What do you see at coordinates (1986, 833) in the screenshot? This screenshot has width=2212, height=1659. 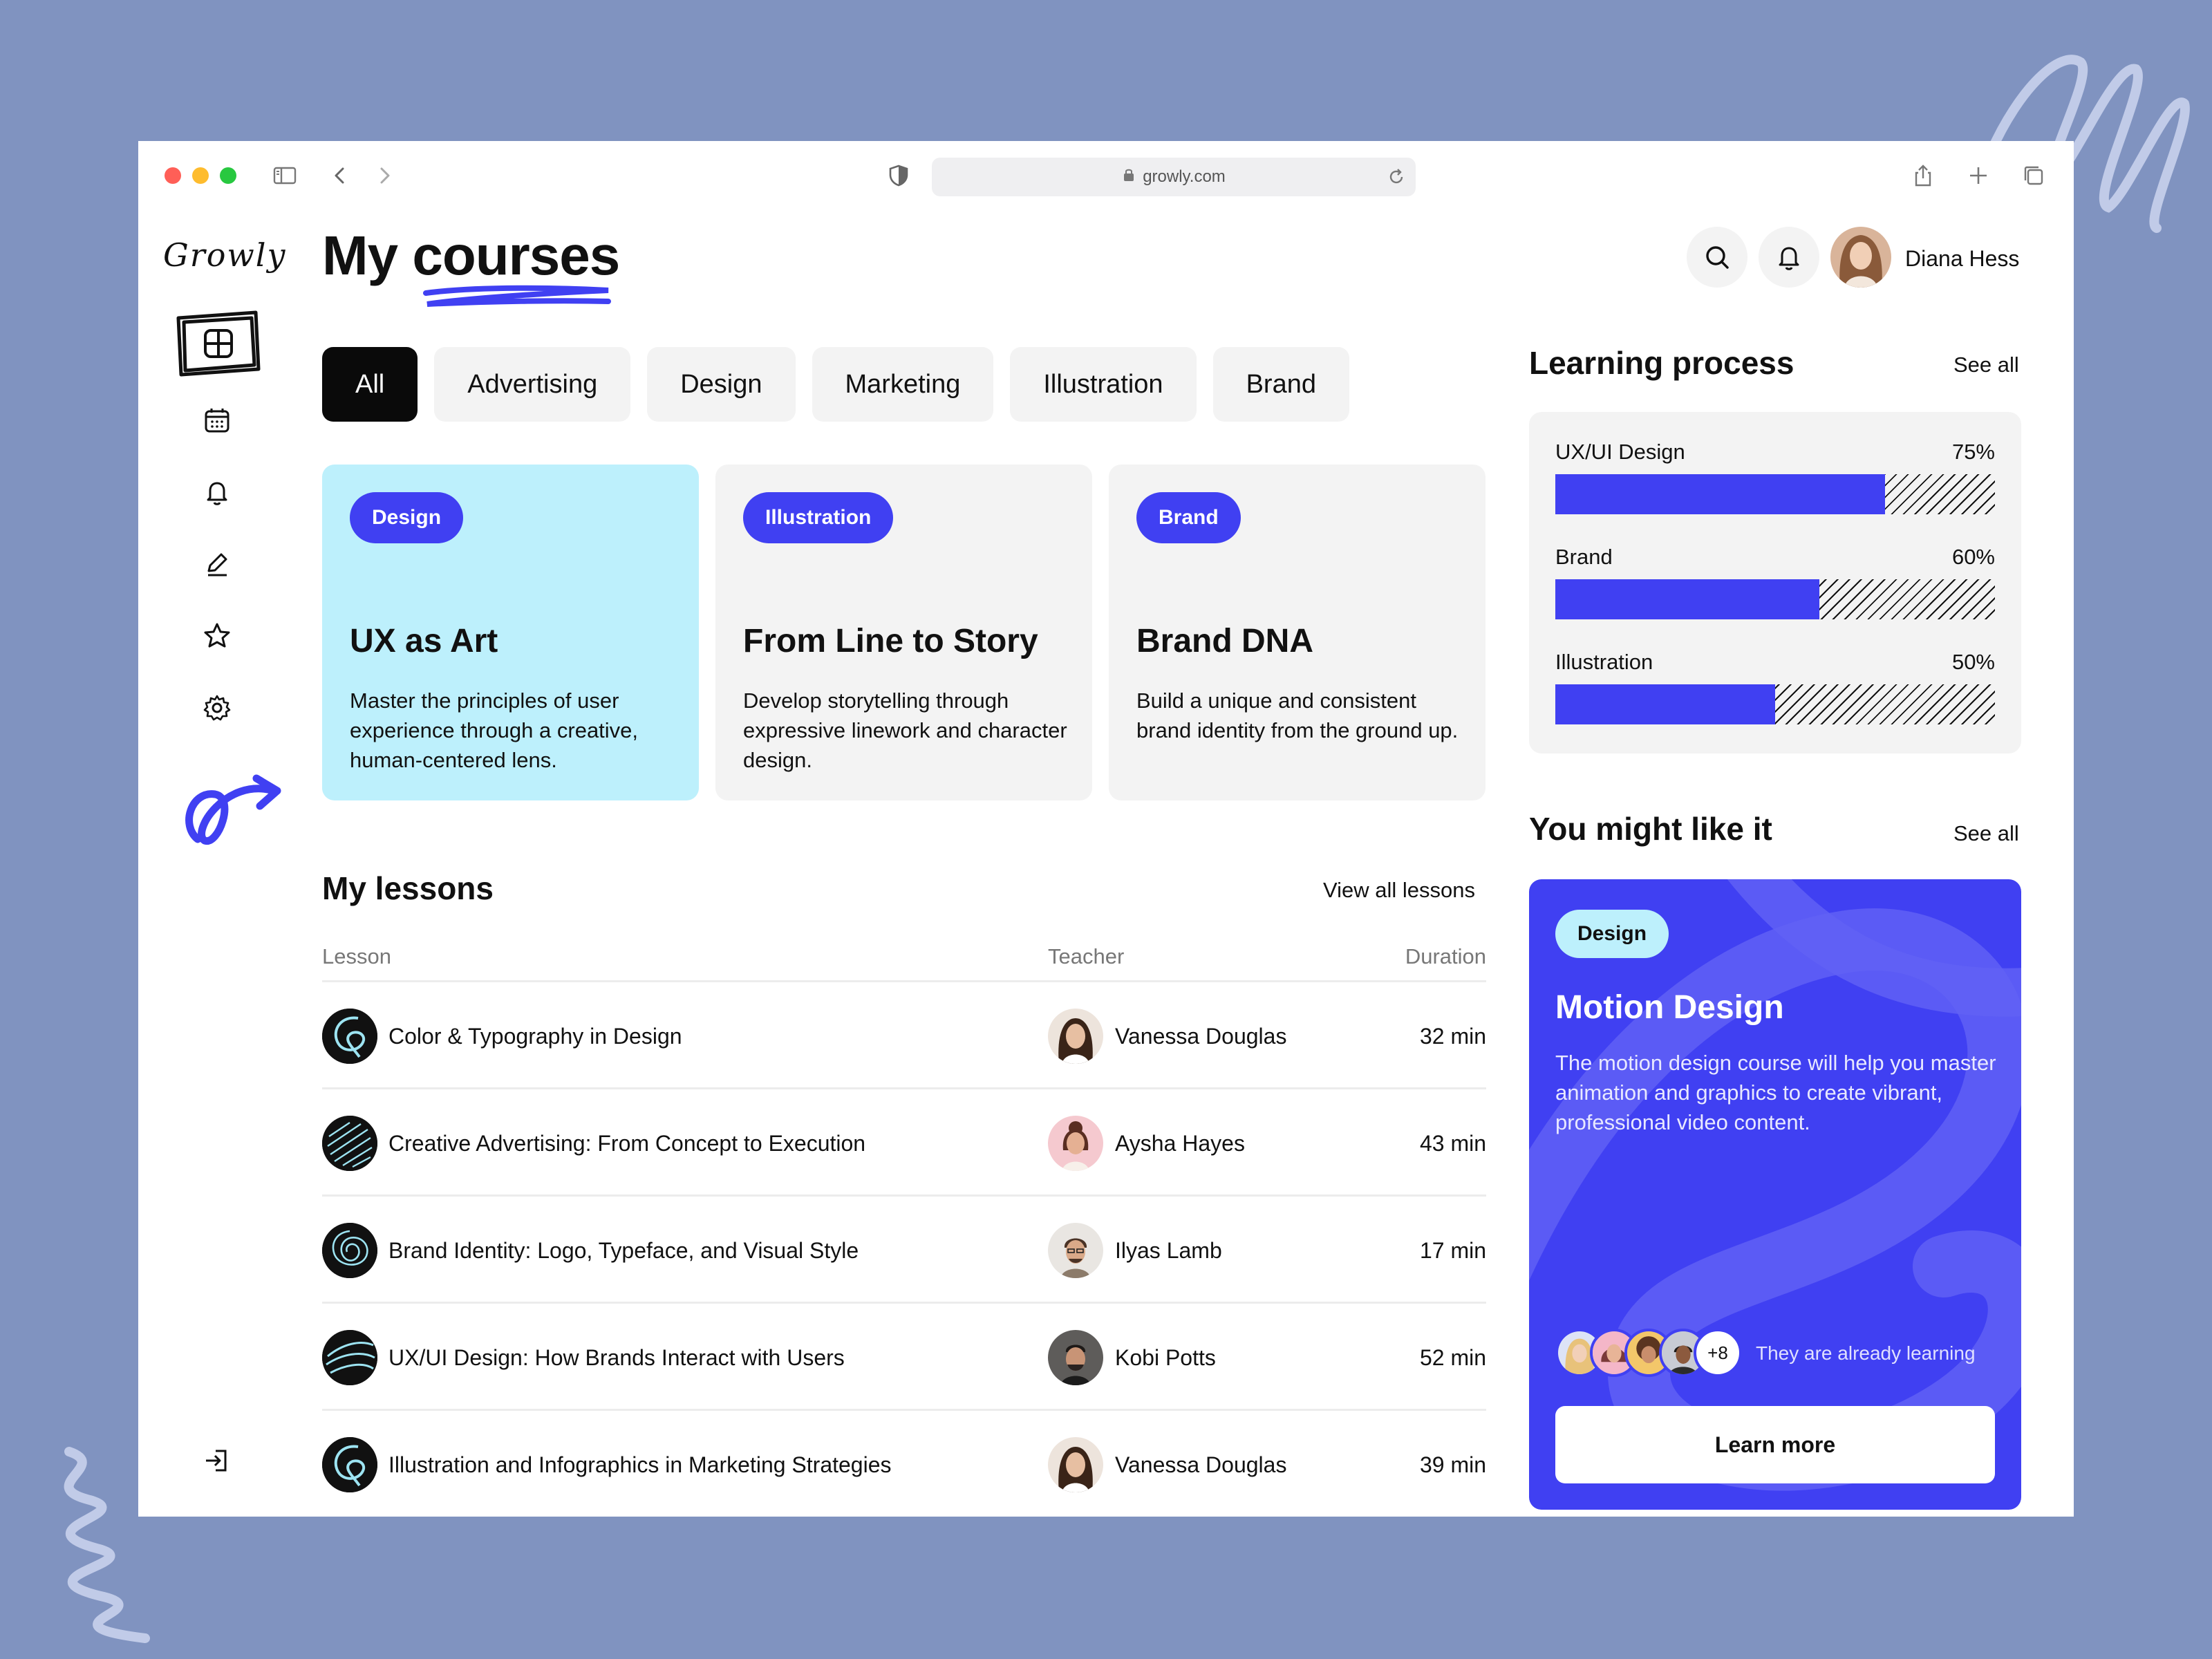 I see `recommendation-see-all-link: See all` at bounding box center [1986, 833].